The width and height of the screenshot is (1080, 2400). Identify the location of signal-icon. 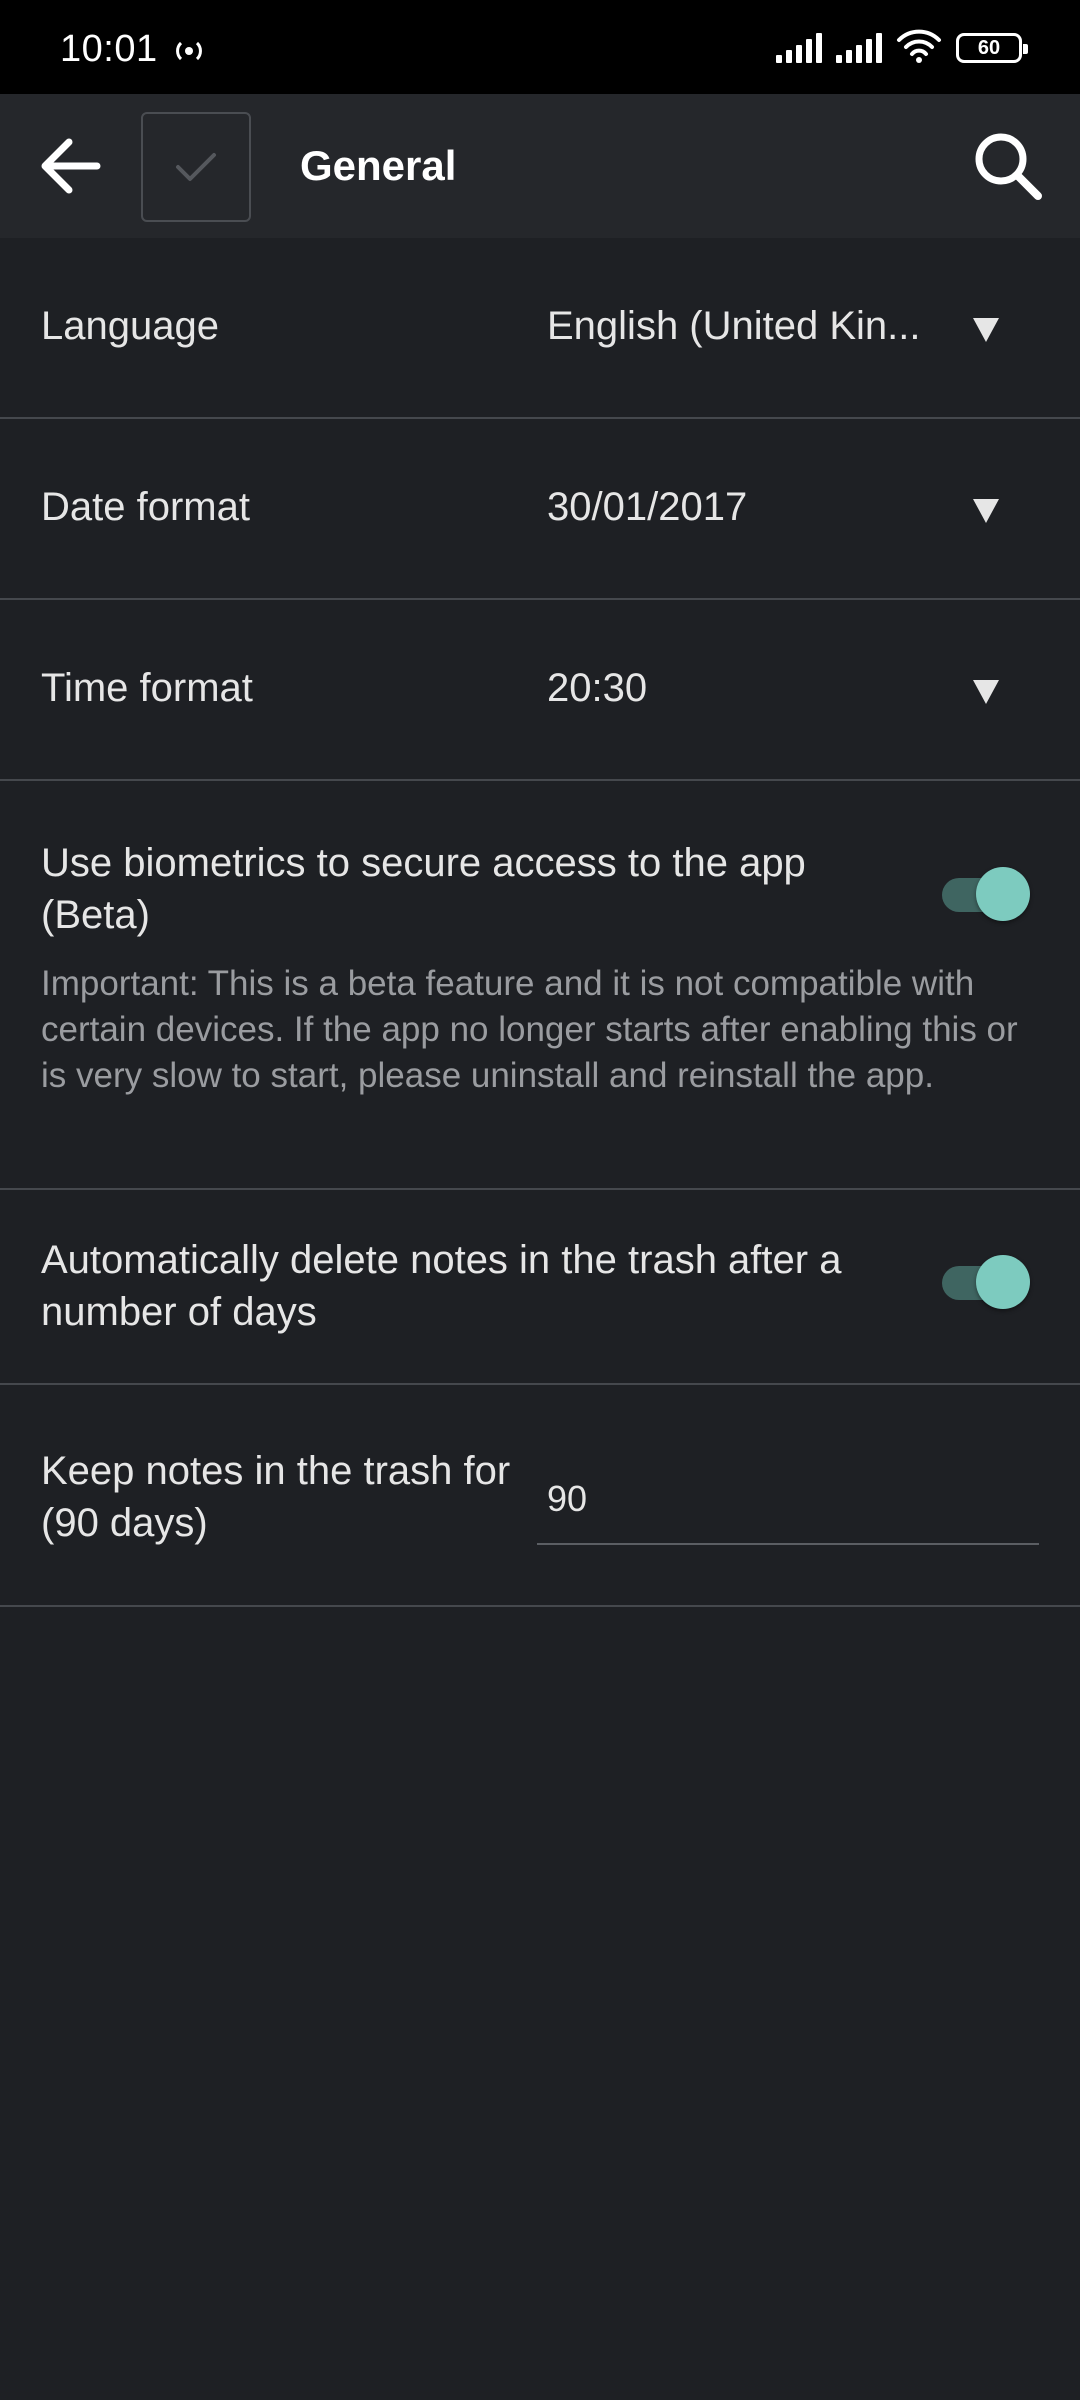
(799, 48).